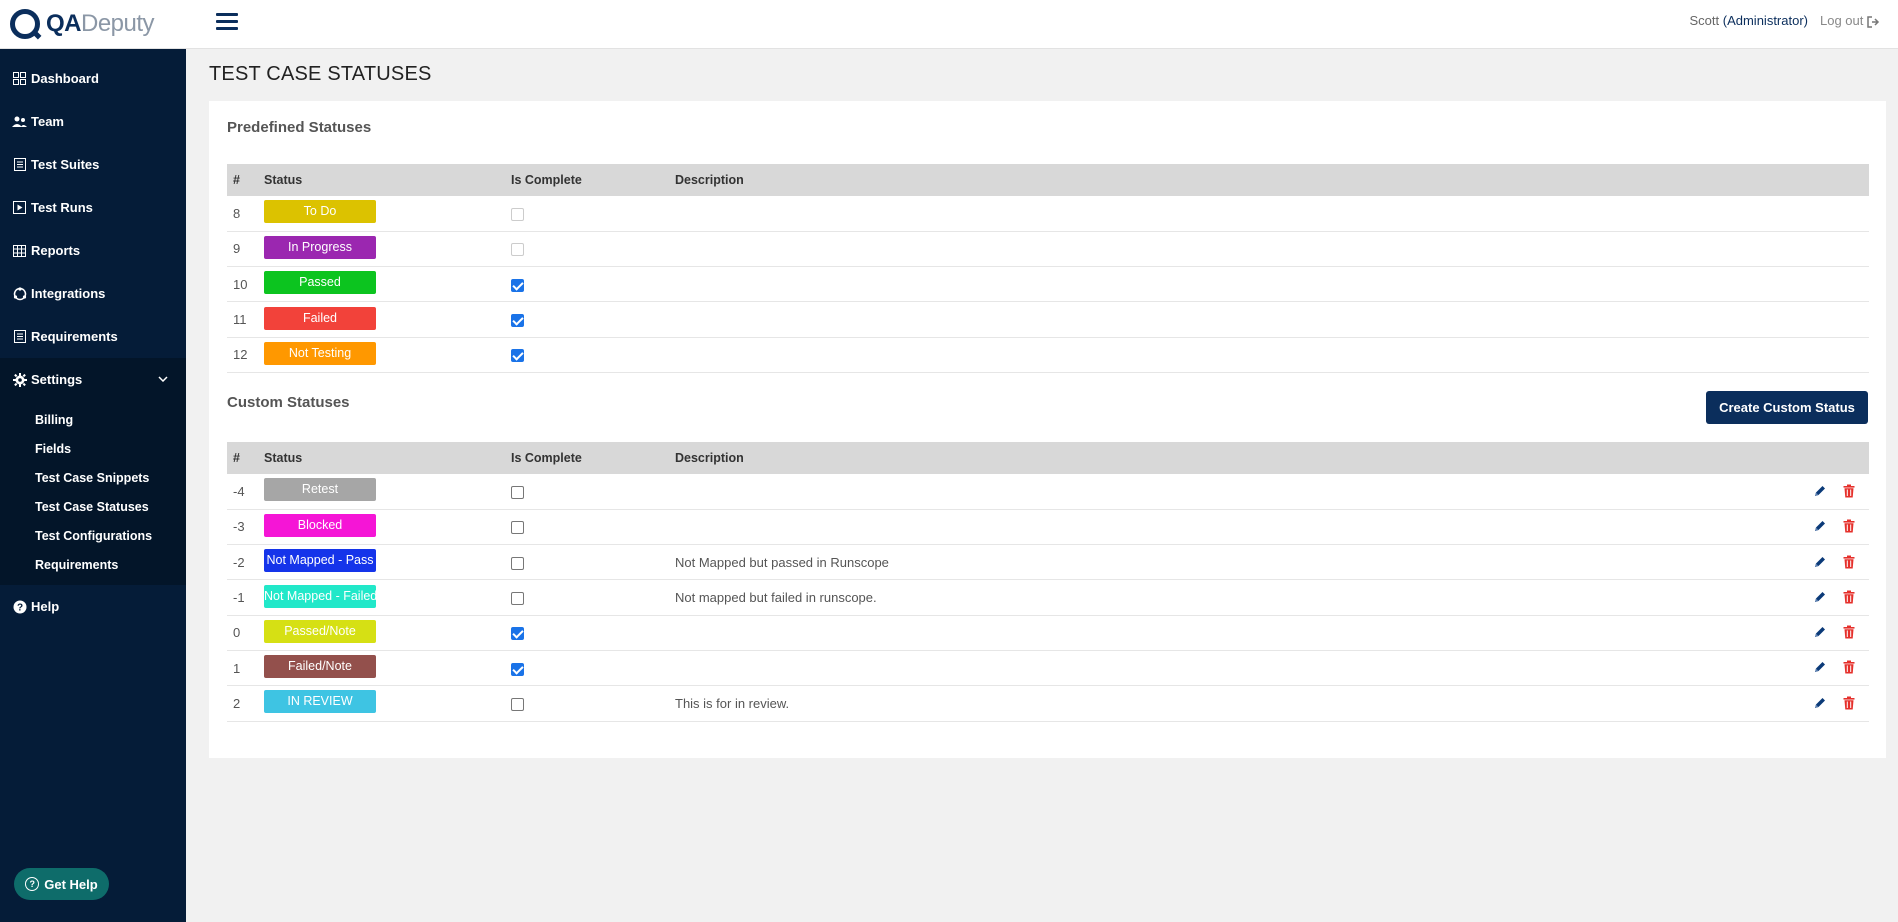  Describe the element at coordinates (1873, 21) in the screenshot. I see `logout-icon` at that location.